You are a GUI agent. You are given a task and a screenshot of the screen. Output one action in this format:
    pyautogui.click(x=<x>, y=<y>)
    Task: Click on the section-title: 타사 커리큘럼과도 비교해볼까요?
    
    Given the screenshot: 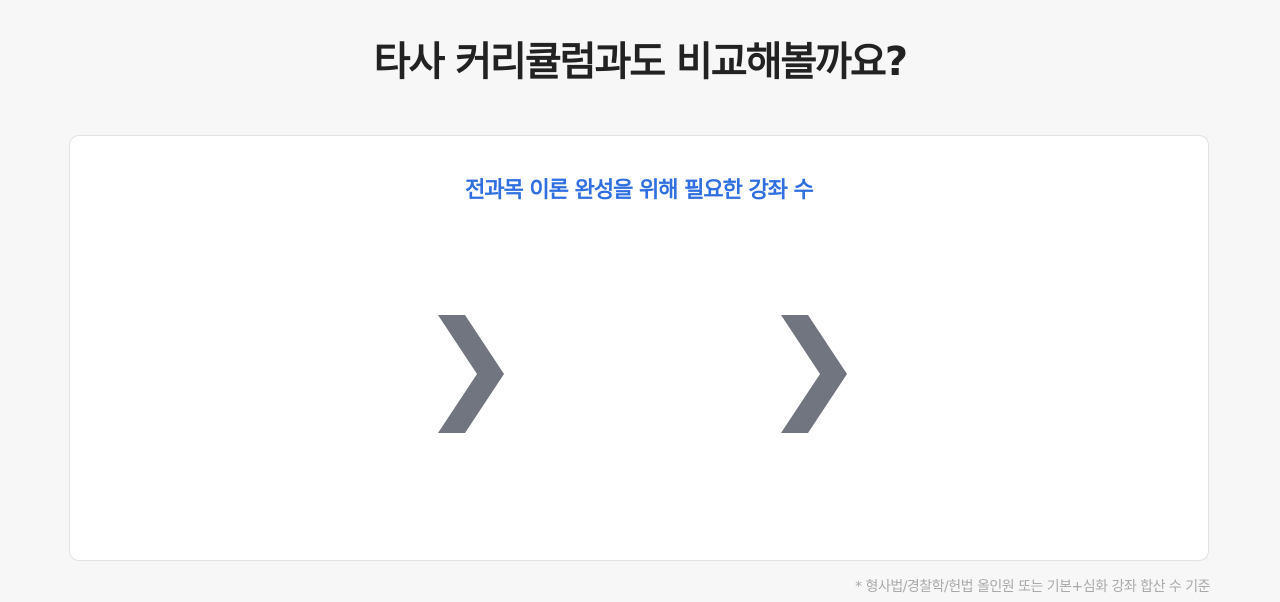 What is the action you would take?
    pyautogui.click(x=640, y=62)
    